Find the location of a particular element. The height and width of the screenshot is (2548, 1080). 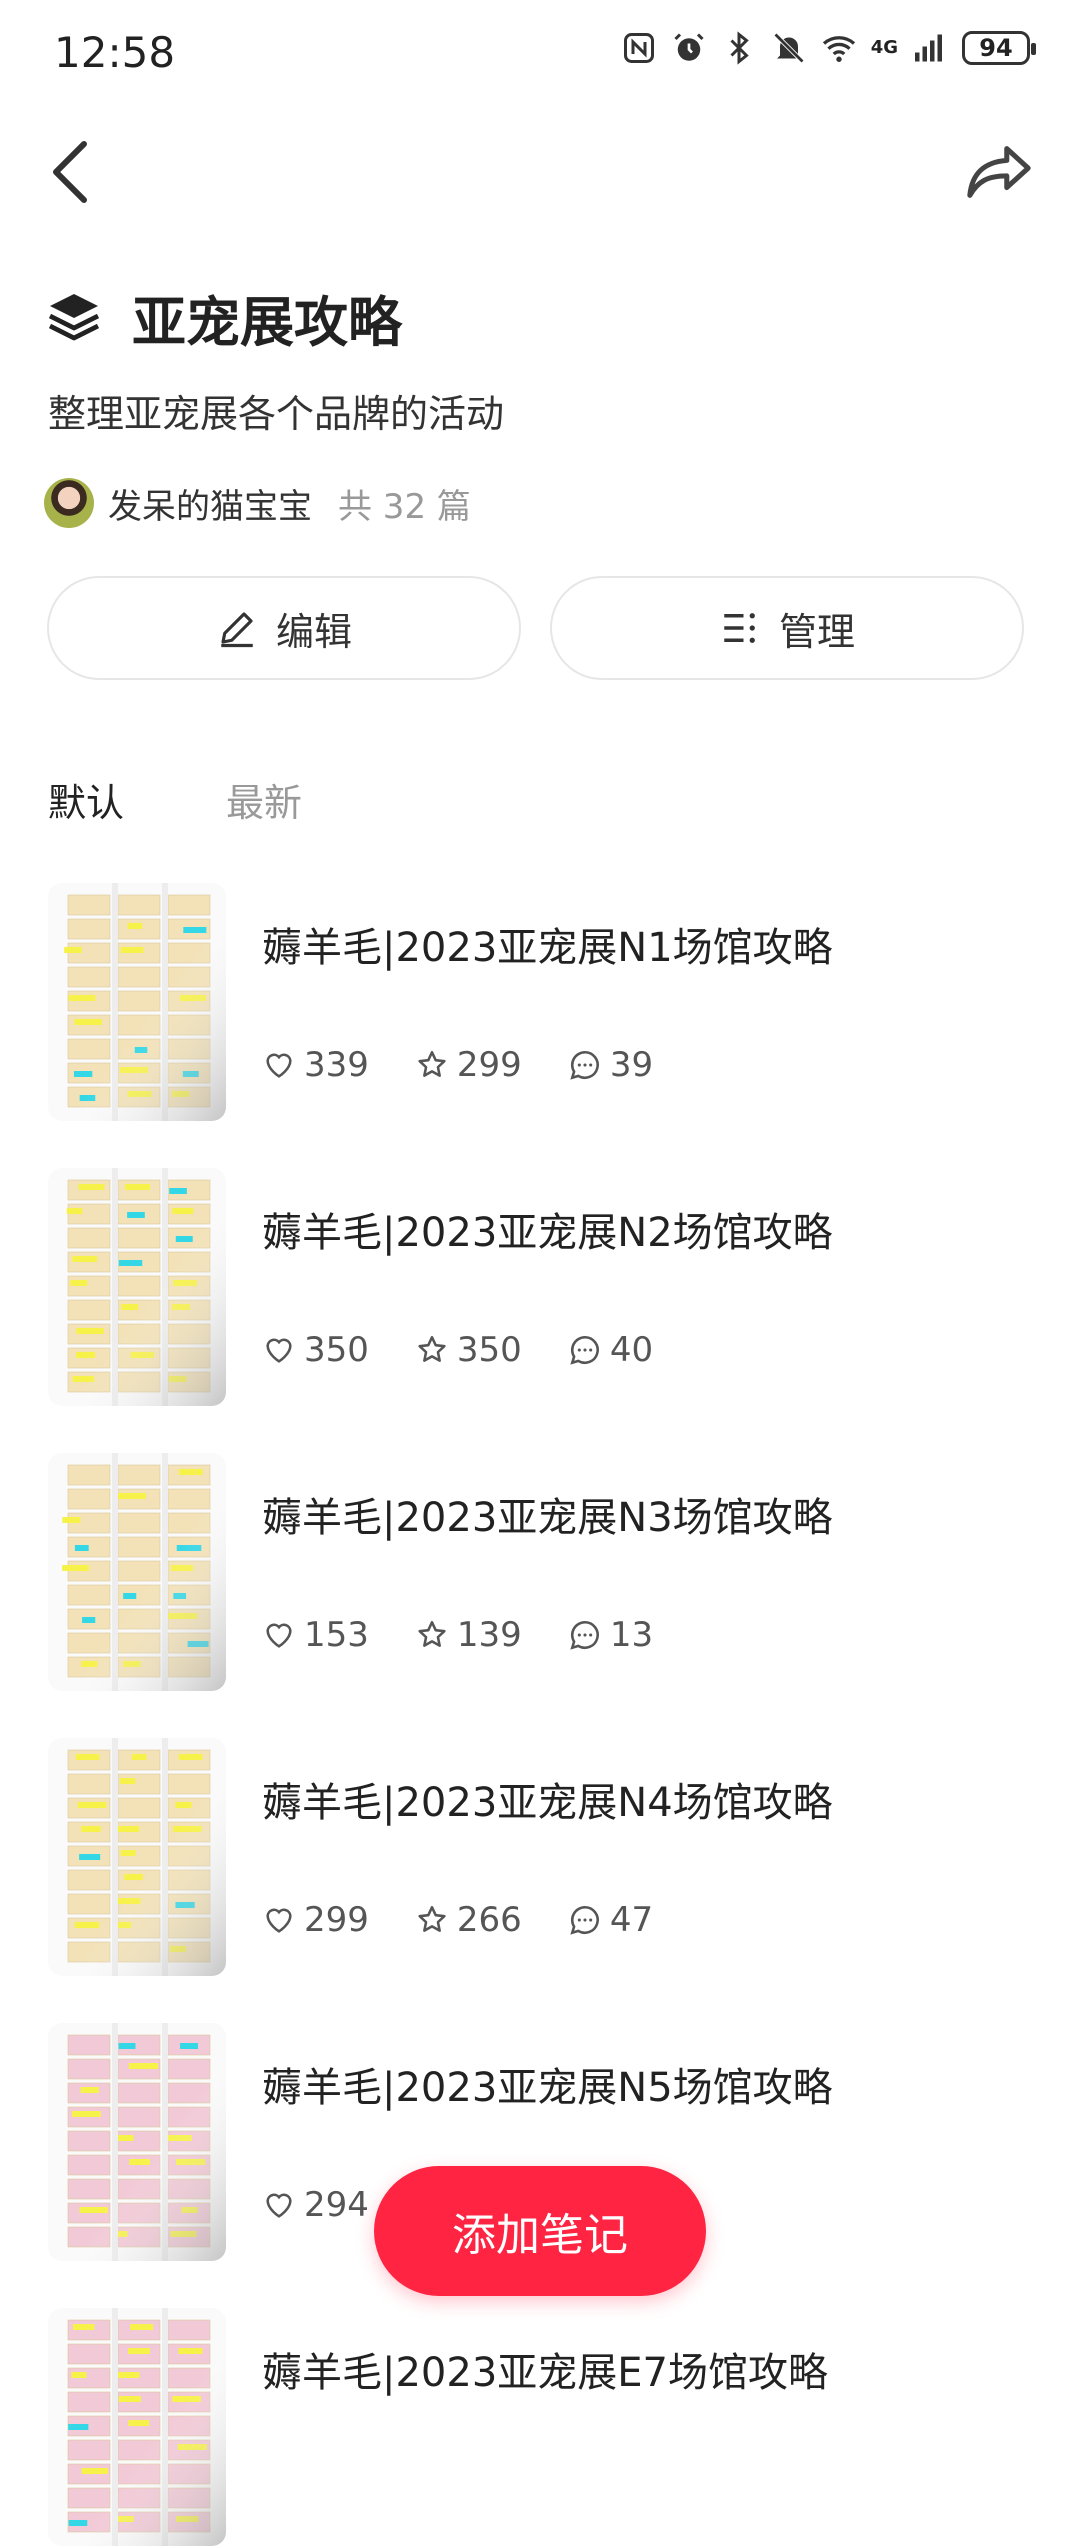

mute-icon is located at coordinates (788, 48).